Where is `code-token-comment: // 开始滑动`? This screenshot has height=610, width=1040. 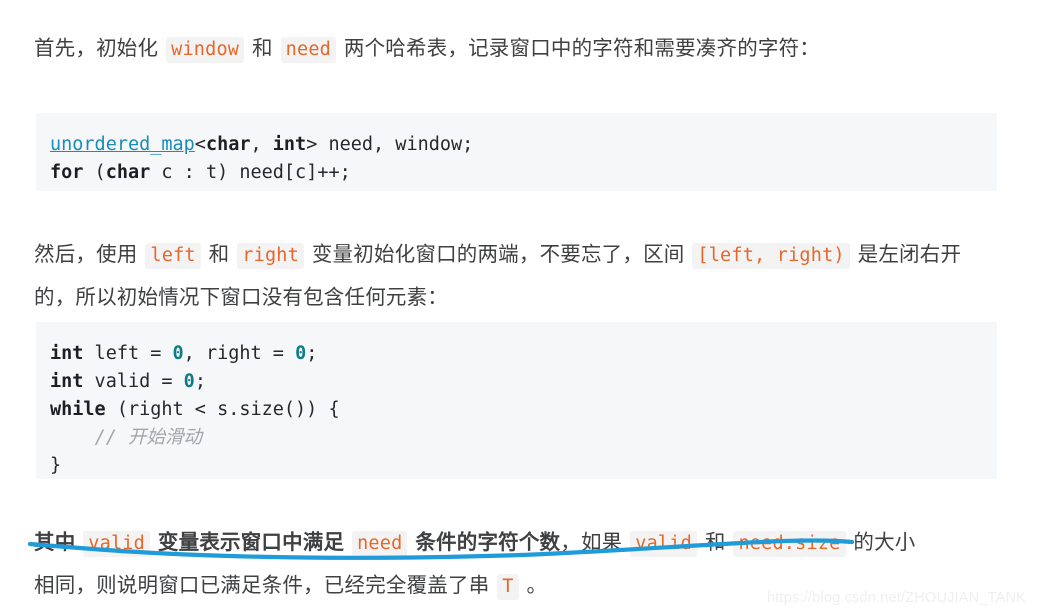
code-token-comment: // 开始滑动 is located at coordinates (148, 437).